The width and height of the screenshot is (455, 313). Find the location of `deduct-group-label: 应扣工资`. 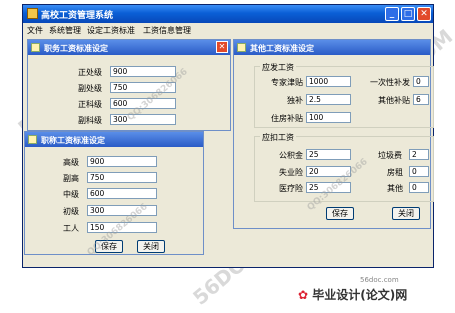

deduct-group-label: 应扣工资 is located at coordinates (278, 137).